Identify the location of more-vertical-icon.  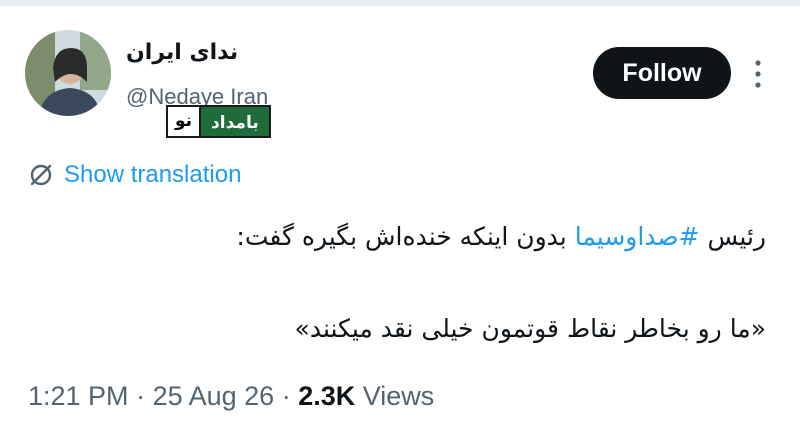
(758, 74).